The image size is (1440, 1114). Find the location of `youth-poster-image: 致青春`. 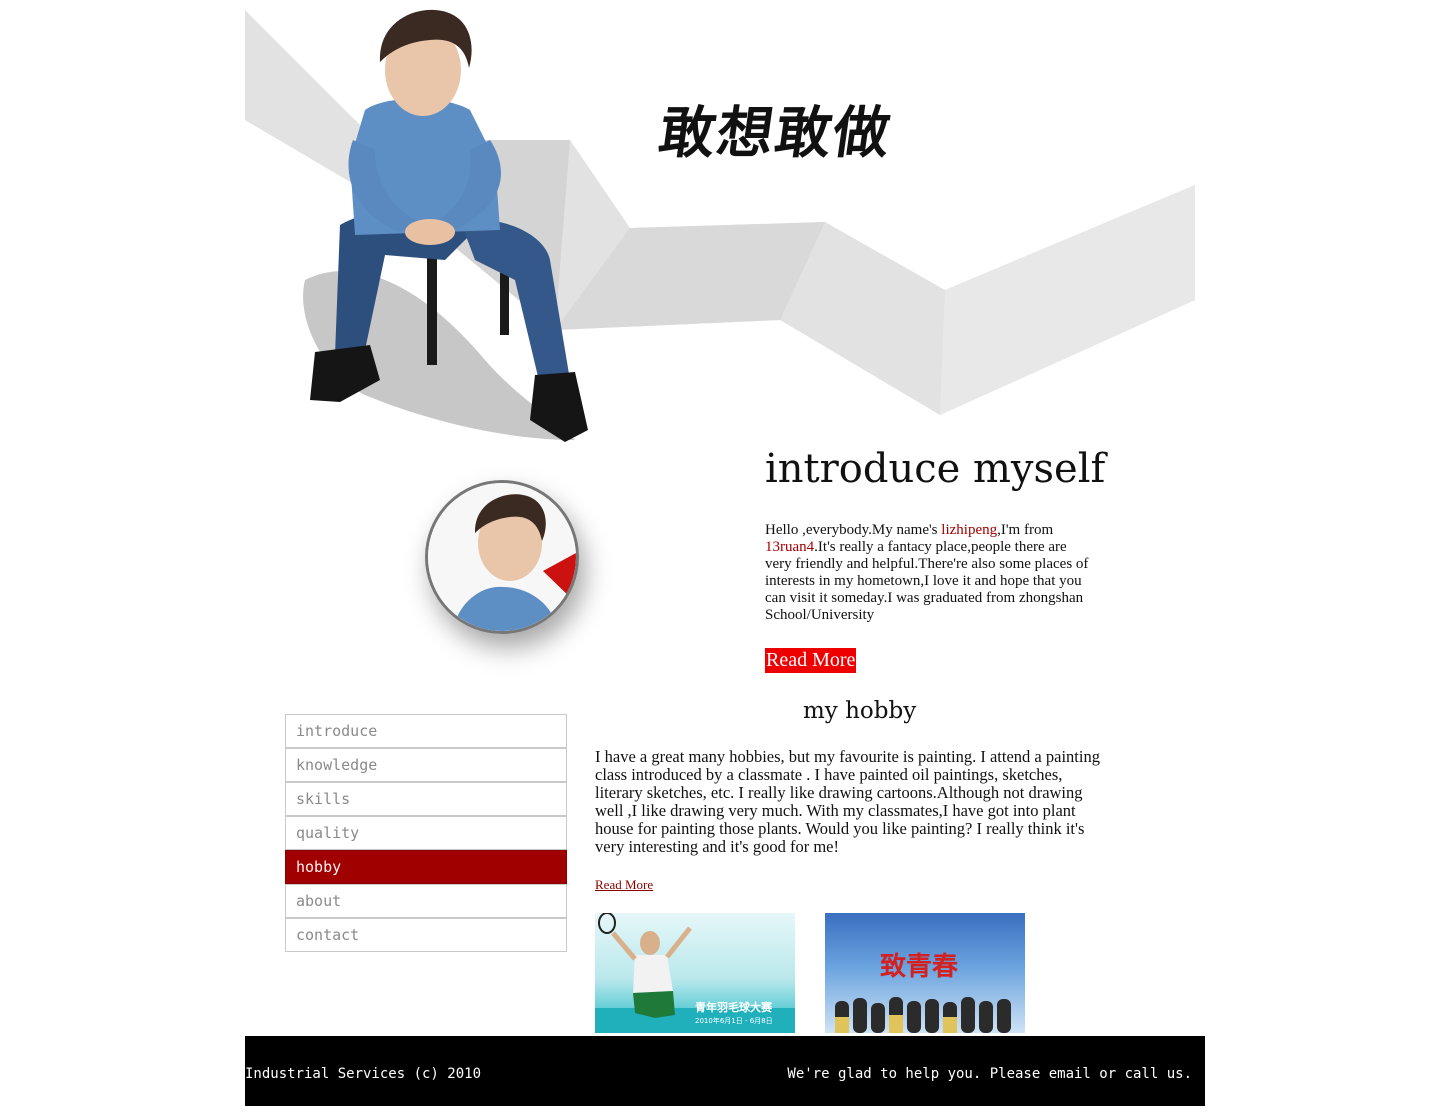

youth-poster-image: 致青春 is located at coordinates (925, 973).